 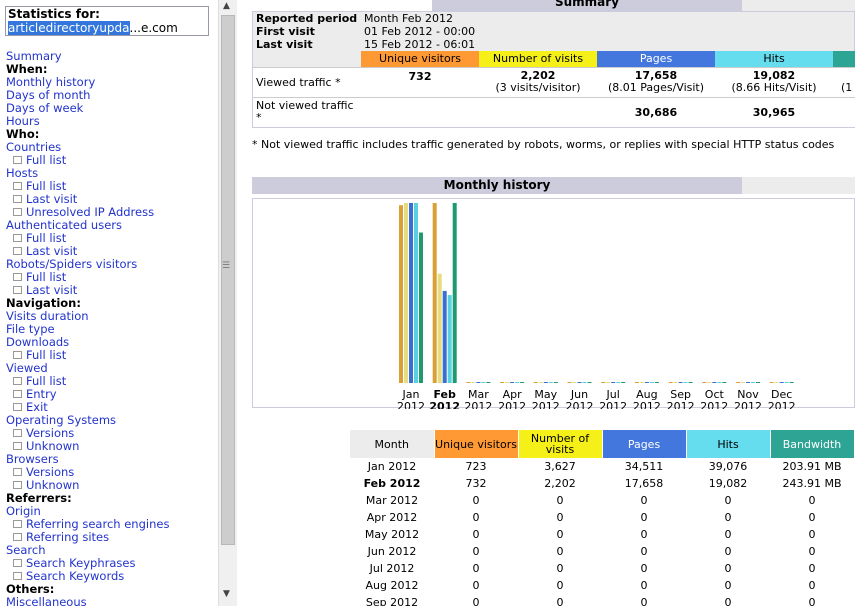 I want to click on scroll-down-arrow-icon: ▼, so click(x=226, y=594).